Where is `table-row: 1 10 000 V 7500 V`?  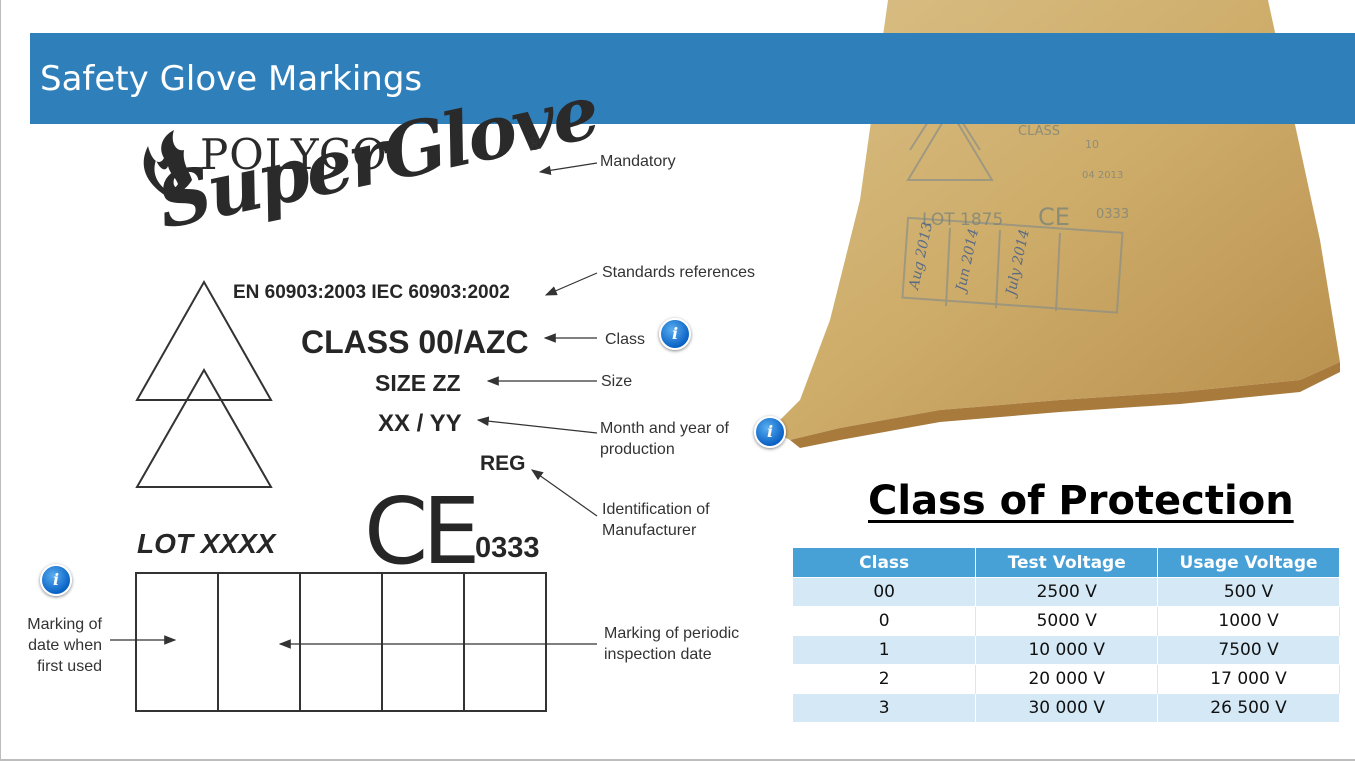 table-row: 1 10 000 V 7500 V is located at coordinates (1066, 650).